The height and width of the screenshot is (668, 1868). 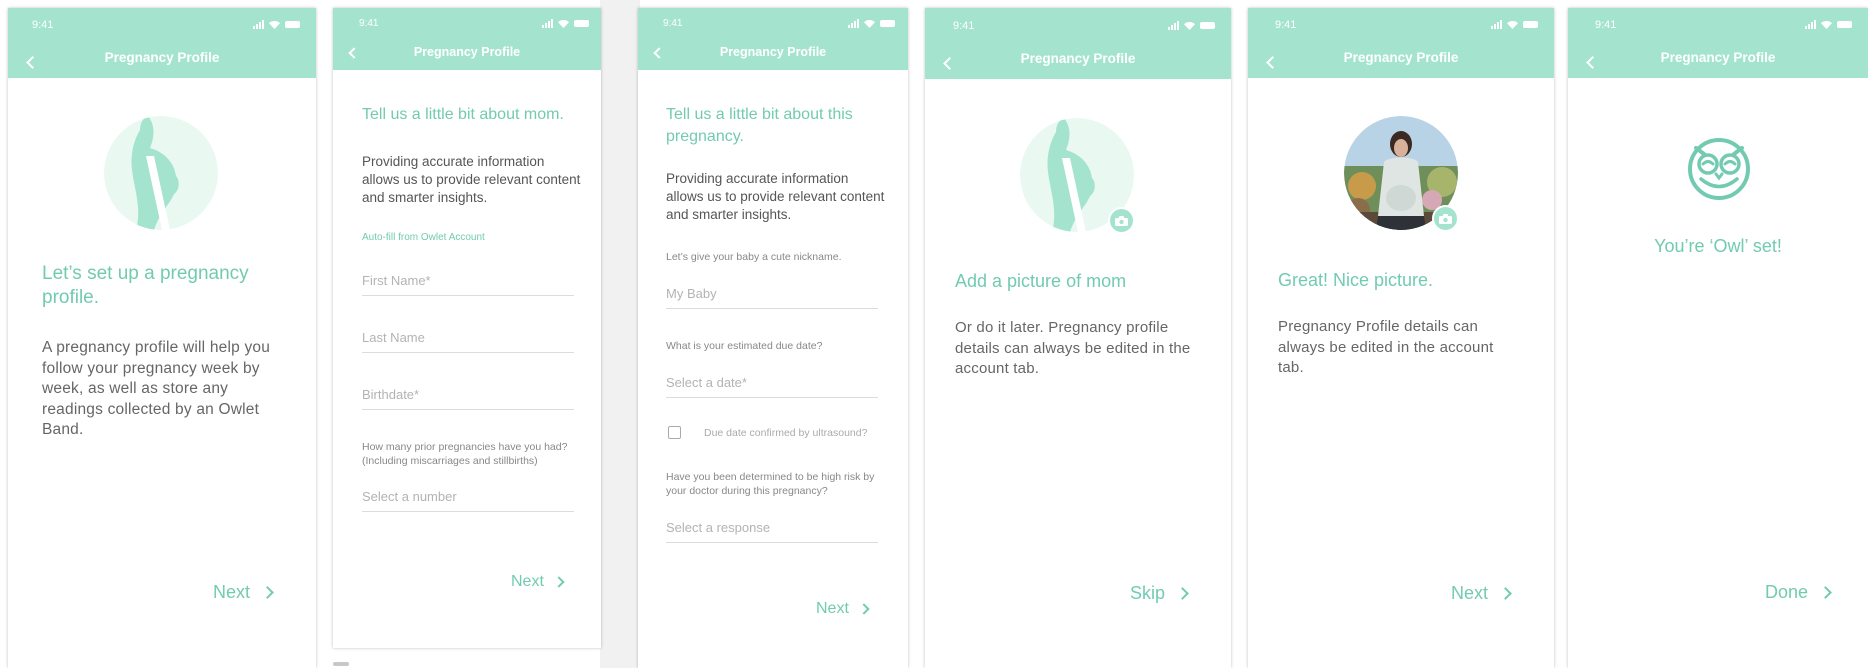 I want to click on prior-pregnancies-select: Select a number, so click(x=468, y=500).